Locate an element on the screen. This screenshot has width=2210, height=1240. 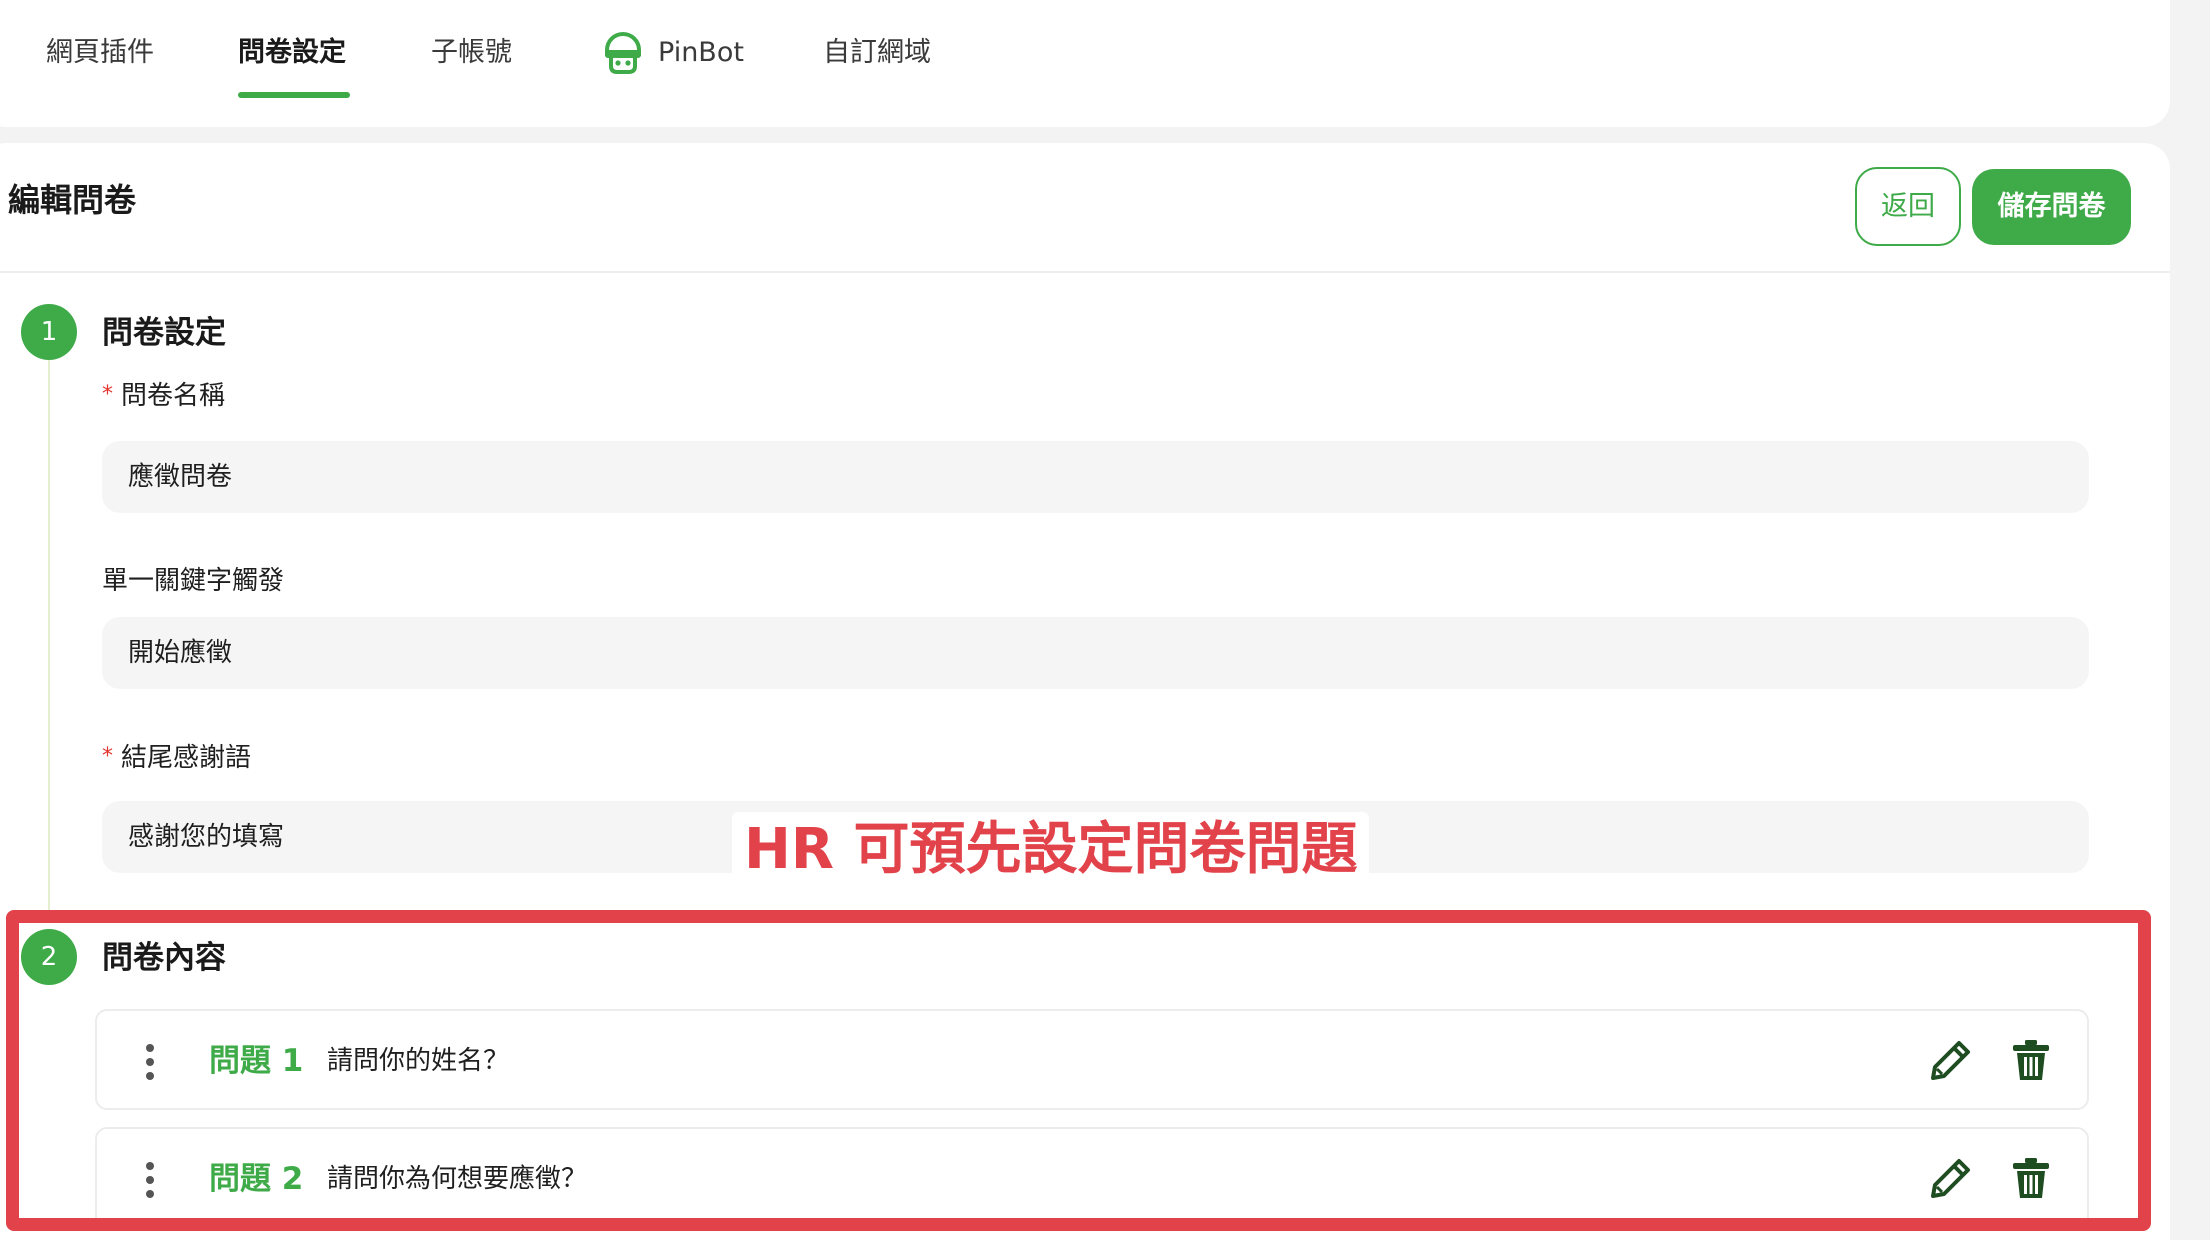
active-tab-indicator is located at coordinates (294, 95).